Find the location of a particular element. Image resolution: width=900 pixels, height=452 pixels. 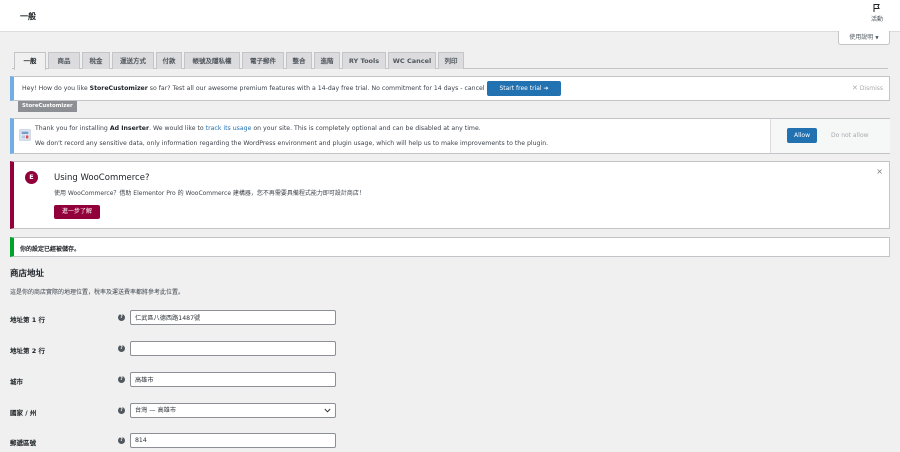

close-icon: ✕ is located at coordinates (854, 88).